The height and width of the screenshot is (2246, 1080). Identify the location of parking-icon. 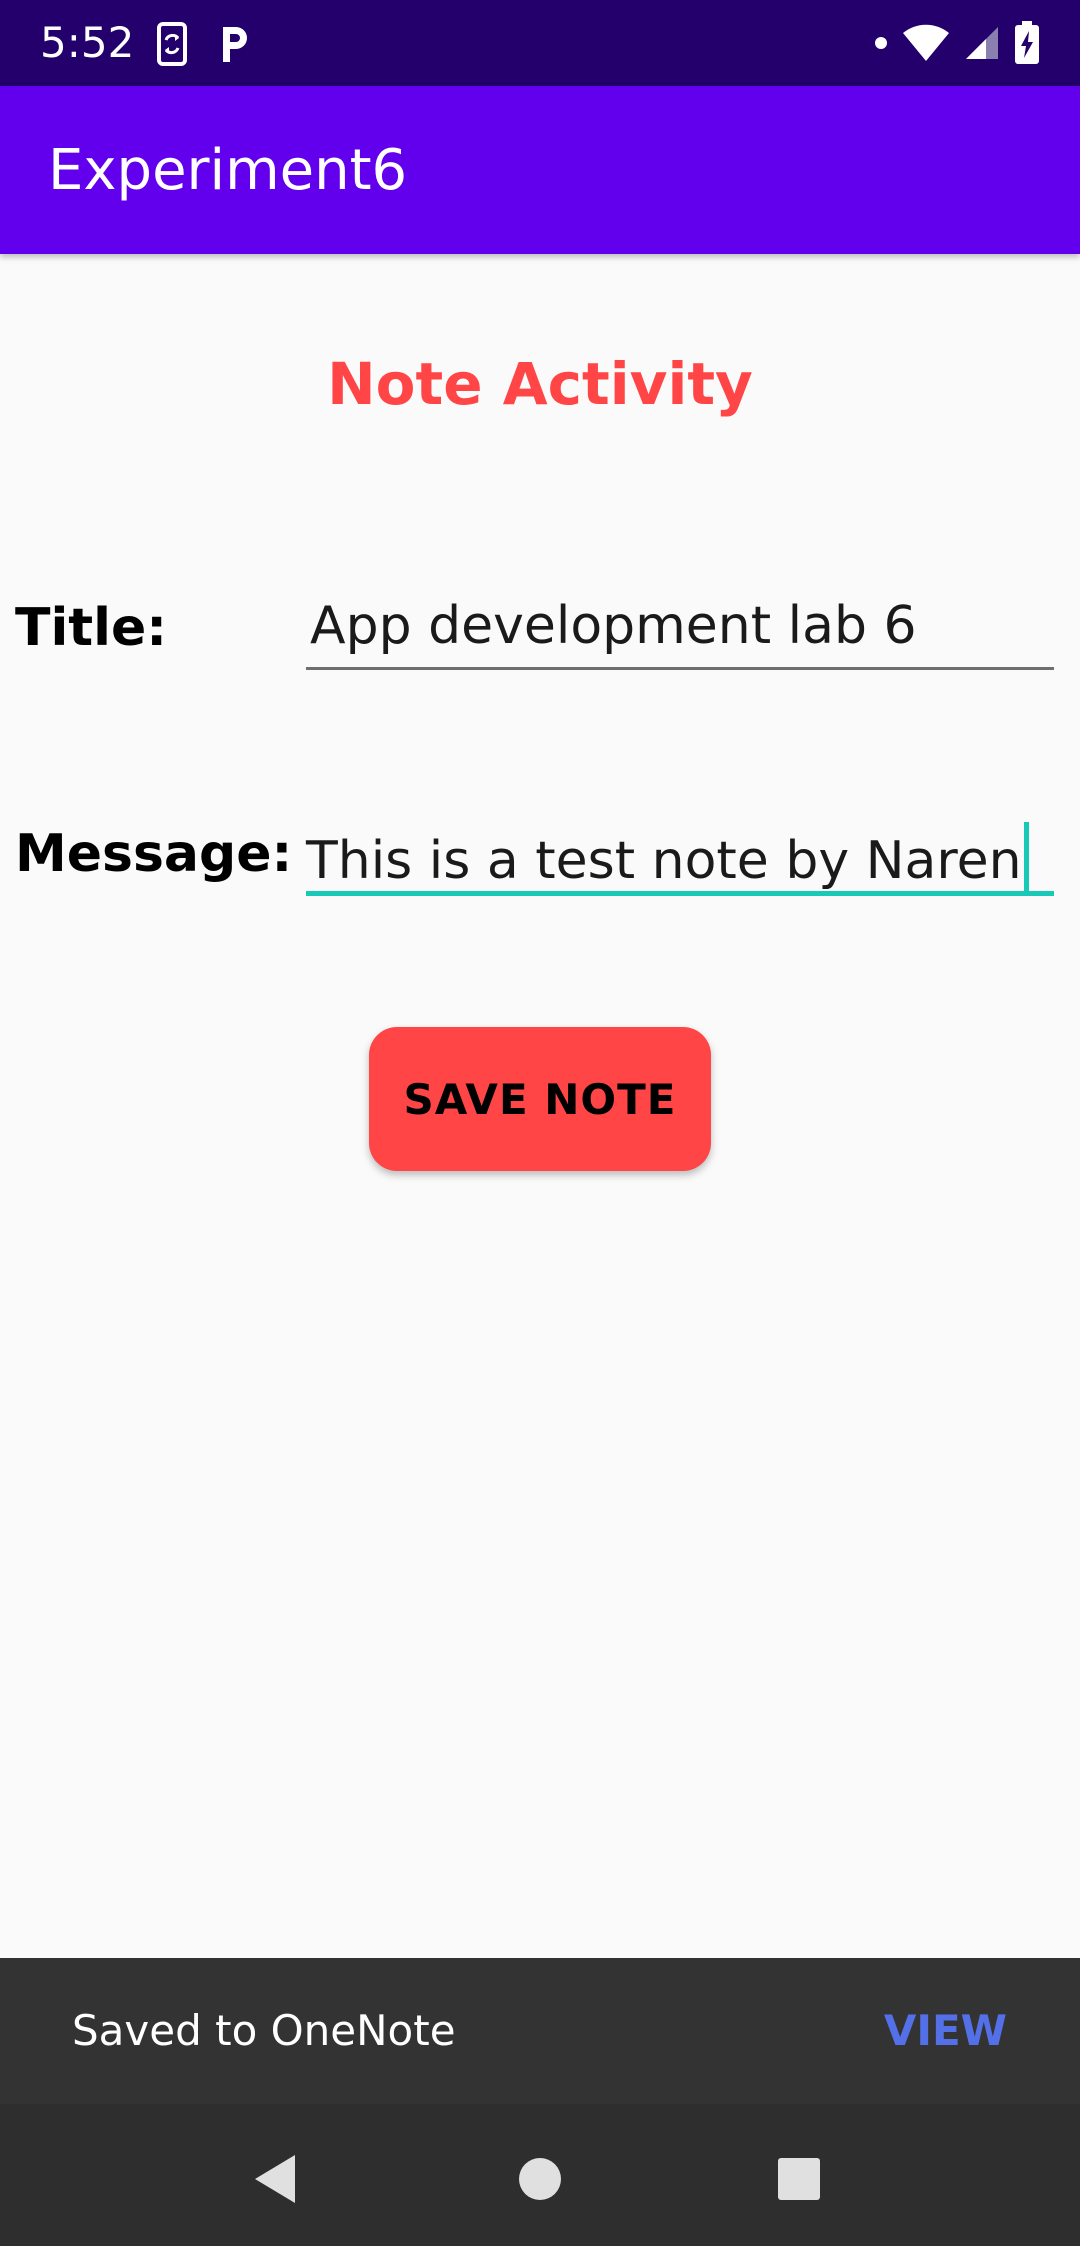
(235, 44).